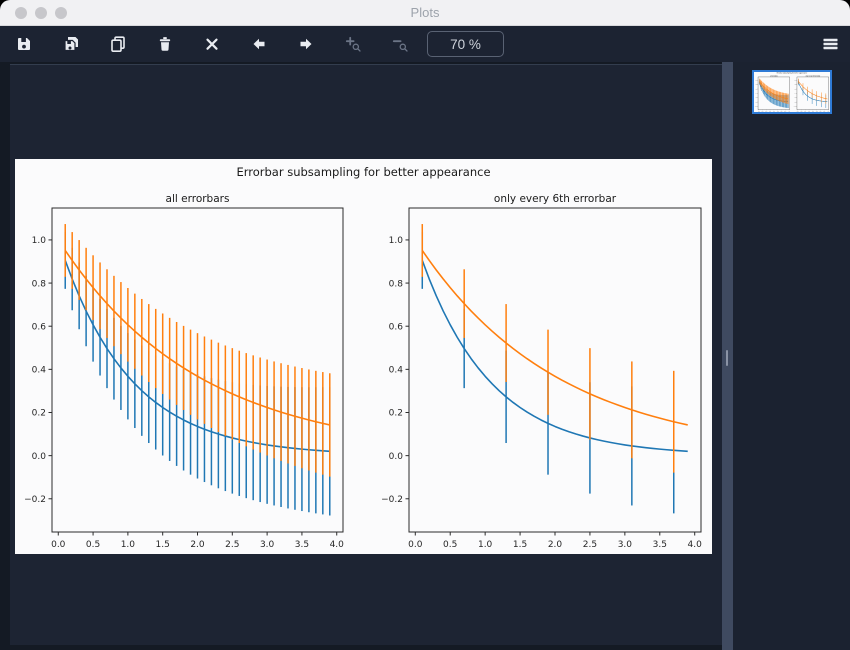 The image size is (850, 650). I want to click on previous-plot-button, so click(259, 44).